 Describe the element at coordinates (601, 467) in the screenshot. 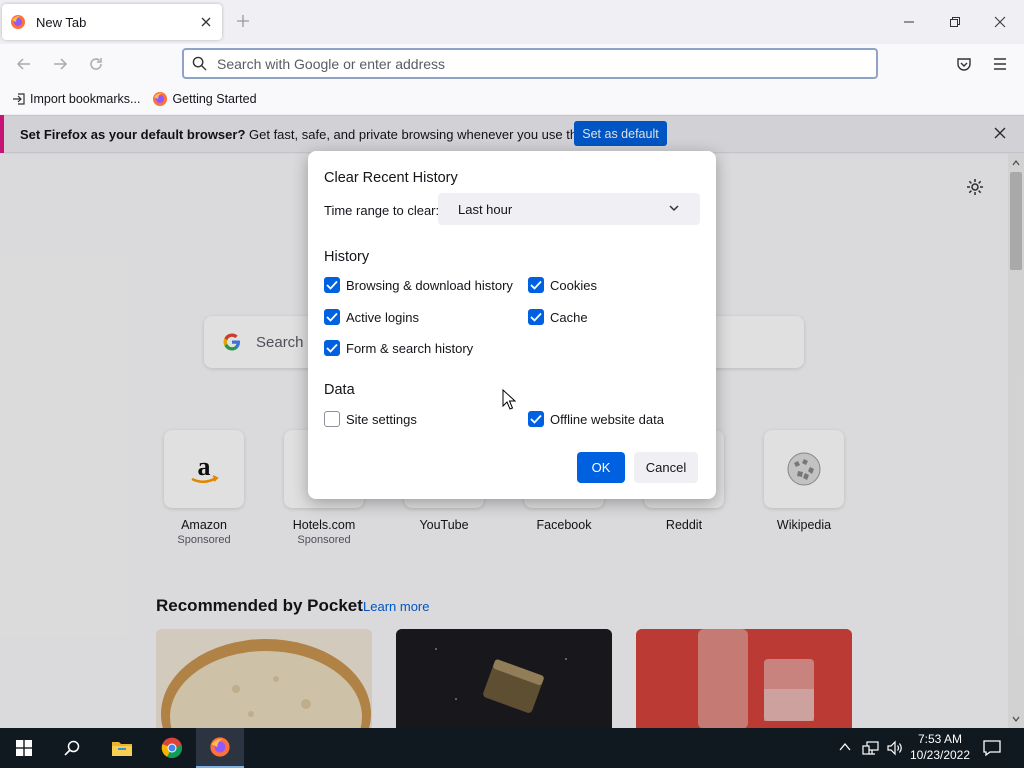

I see `ok-button: OK` at that location.